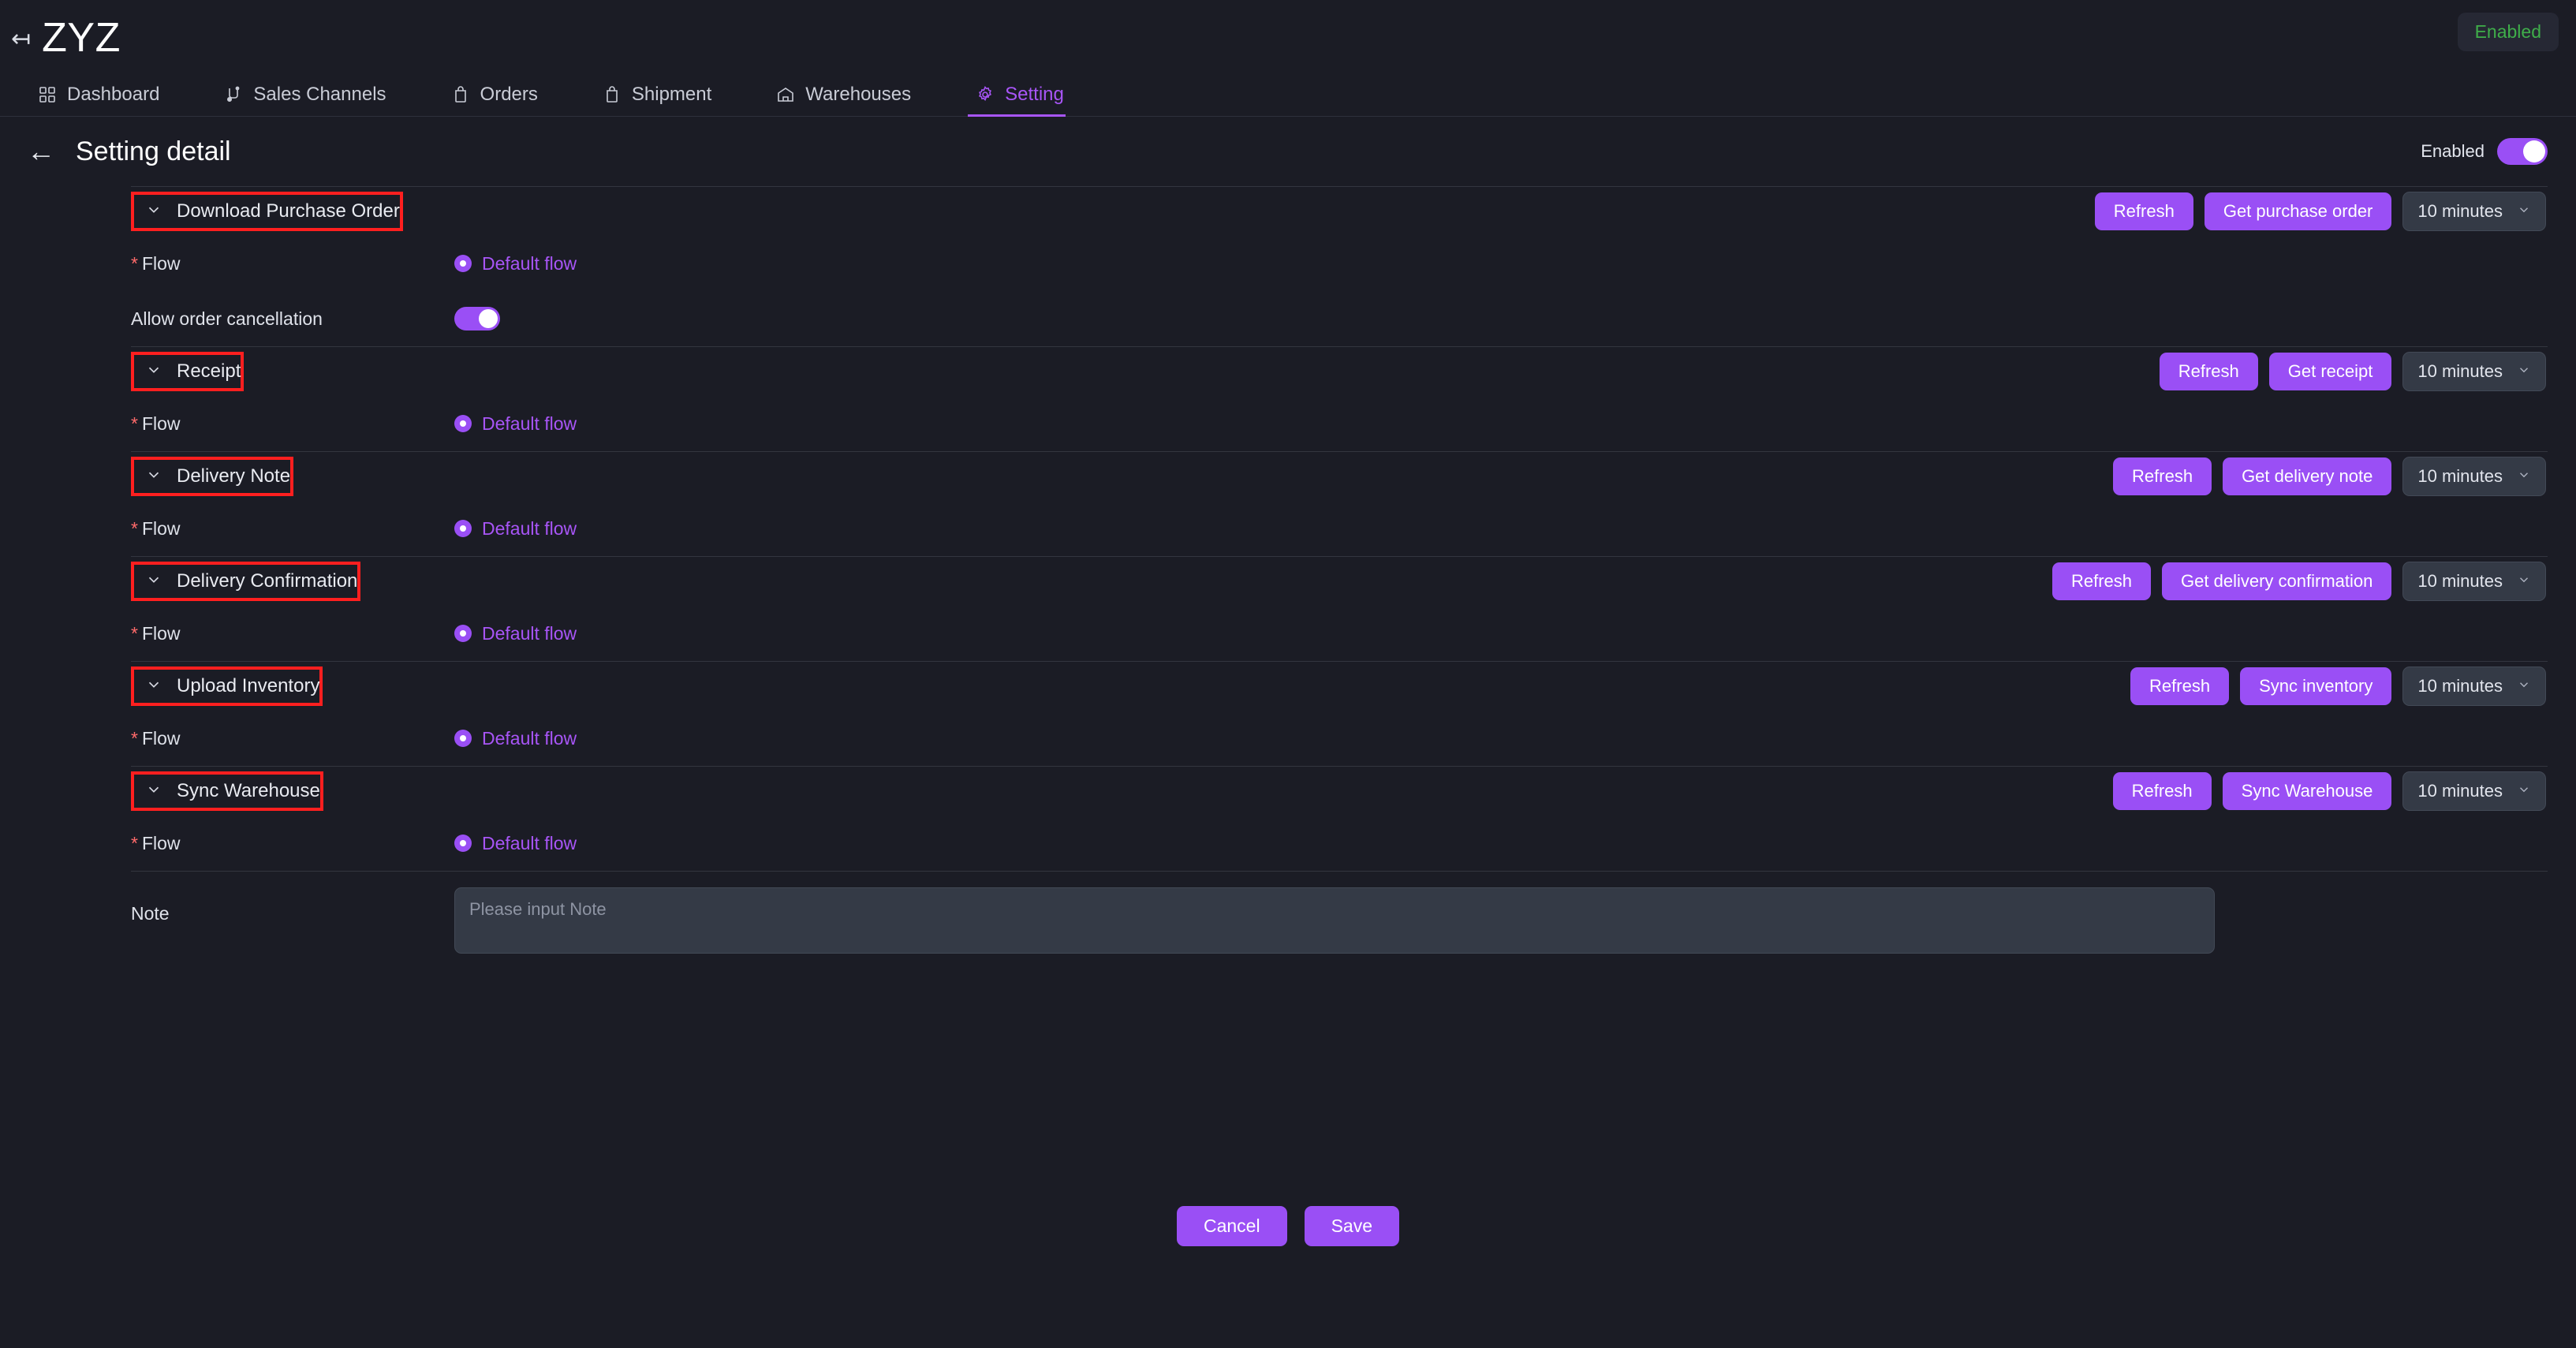 The width and height of the screenshot is (2576, 1348). I want to click on channels-icon, so click(233, 94).